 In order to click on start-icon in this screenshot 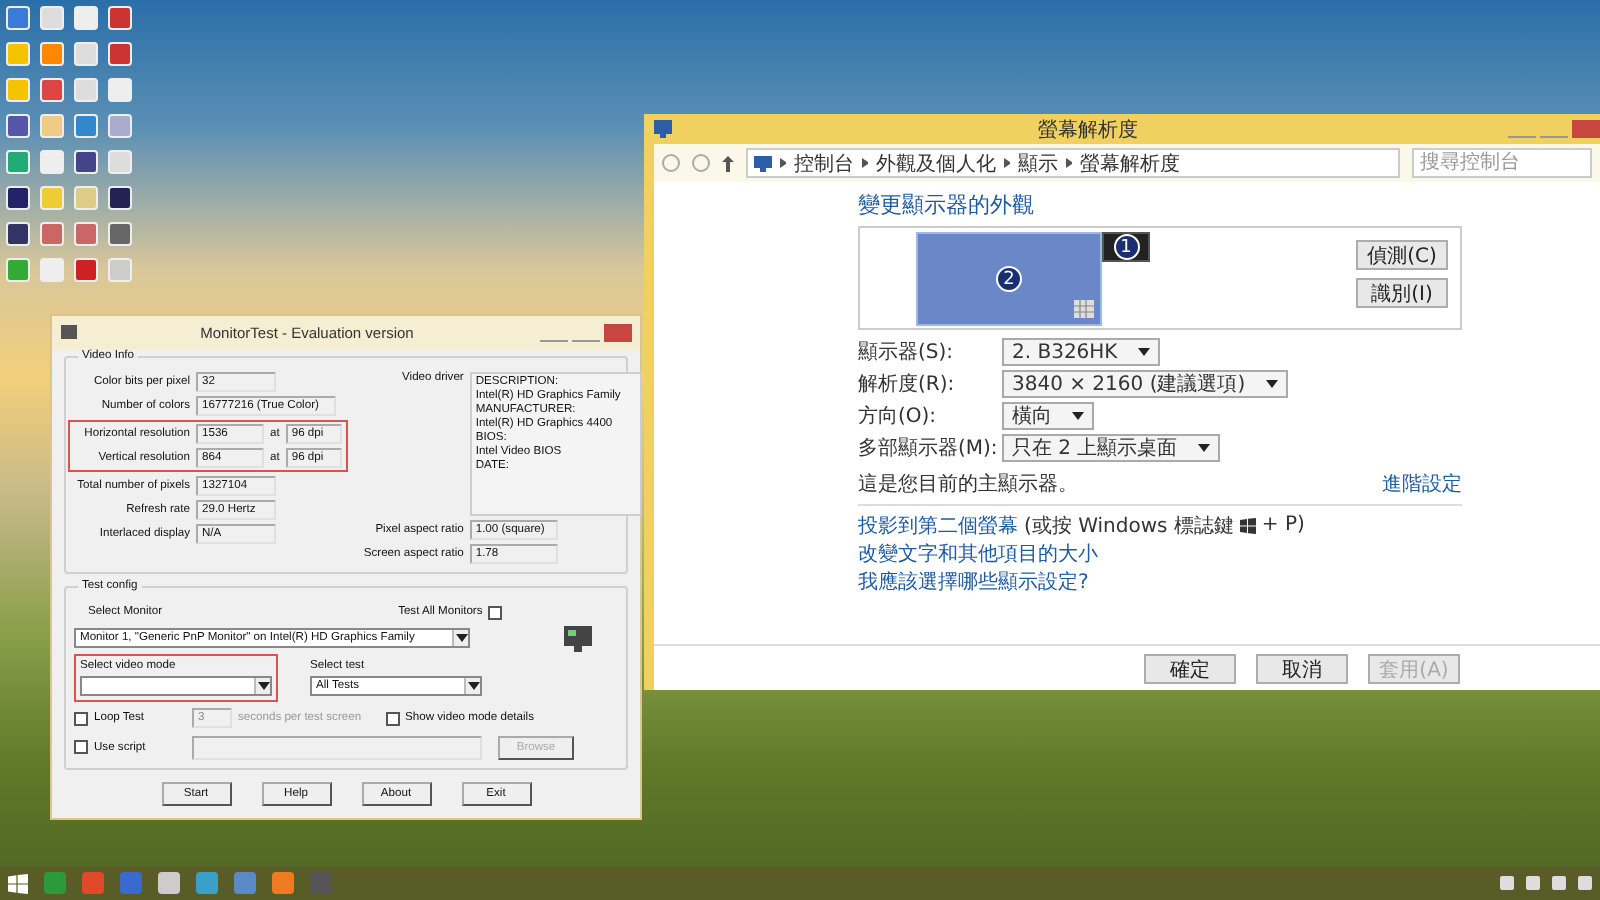, I will do `click(18, 883)`.